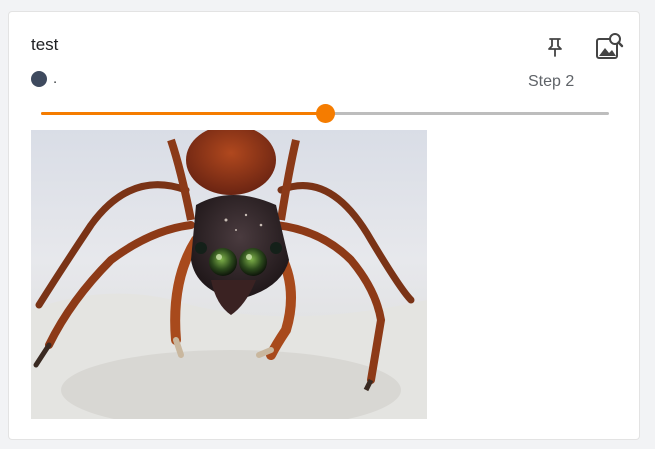 Image resolution: width=655 pixels, height=449 pixels. I want to click on image-search-icon, so click(610, 46).